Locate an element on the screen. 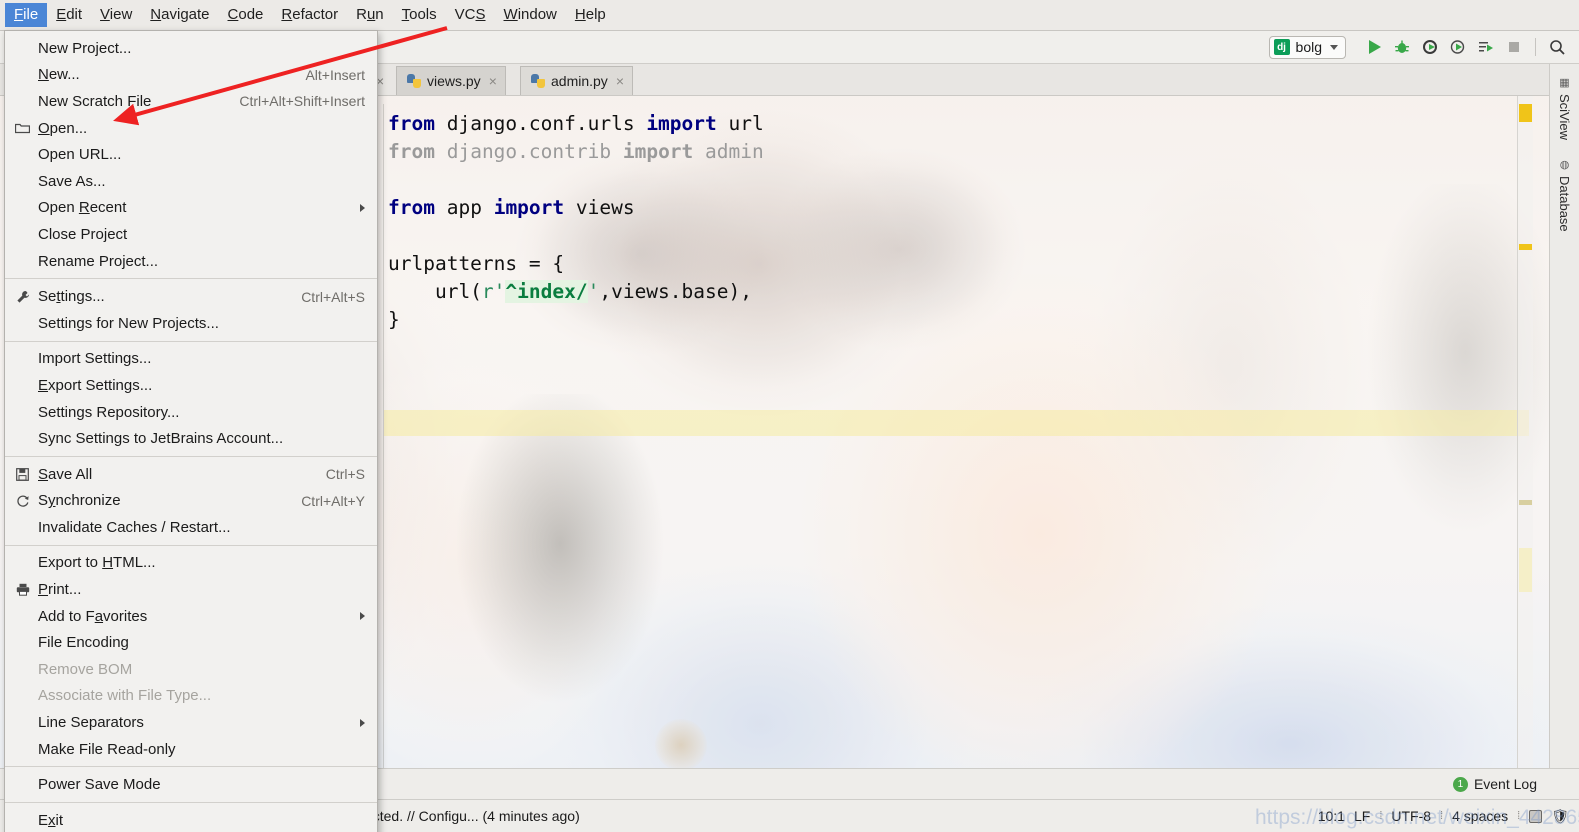 This screenshot has height=832, width=1579. tool-window-label: Database is located at coordinates (1564, 204).